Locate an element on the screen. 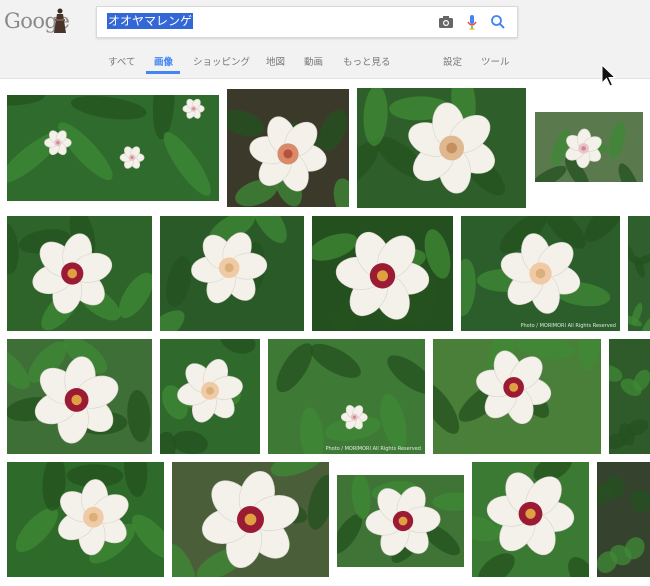 This screenshot has width=650, height=586. image-result-12: Photo / MORIMORI All Rights Reserved is located at coordinates (346, 396).